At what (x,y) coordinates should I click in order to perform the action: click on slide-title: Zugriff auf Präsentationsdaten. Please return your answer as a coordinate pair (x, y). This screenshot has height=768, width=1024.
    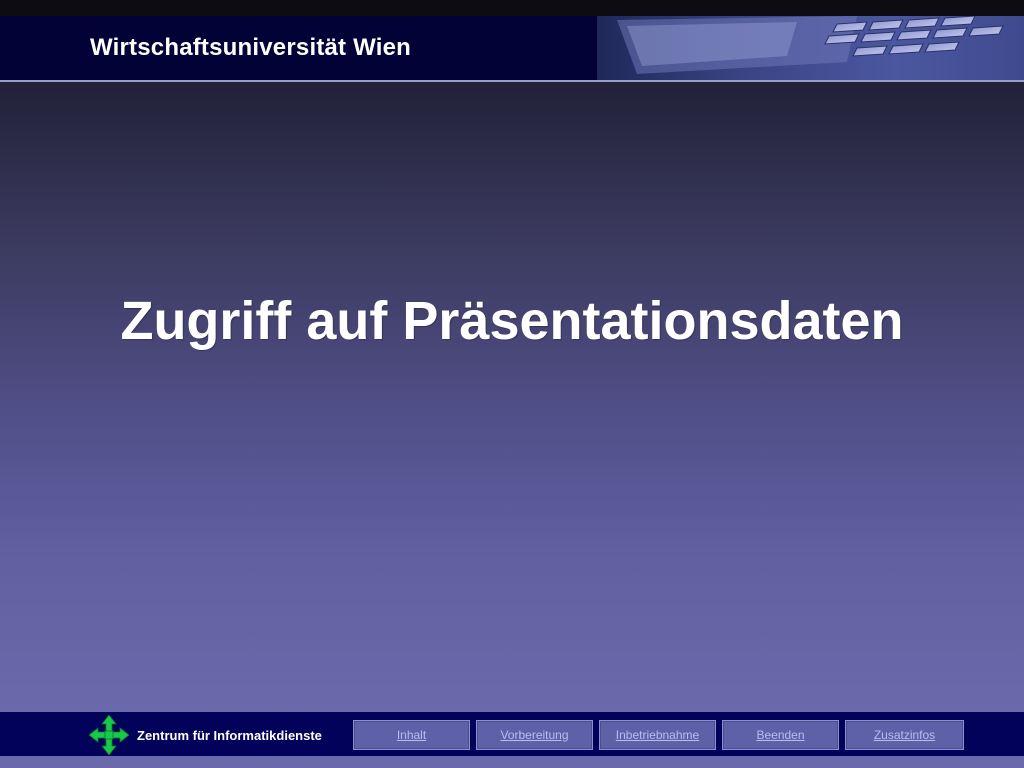
    Looking at the image, I should click on (512, 321).